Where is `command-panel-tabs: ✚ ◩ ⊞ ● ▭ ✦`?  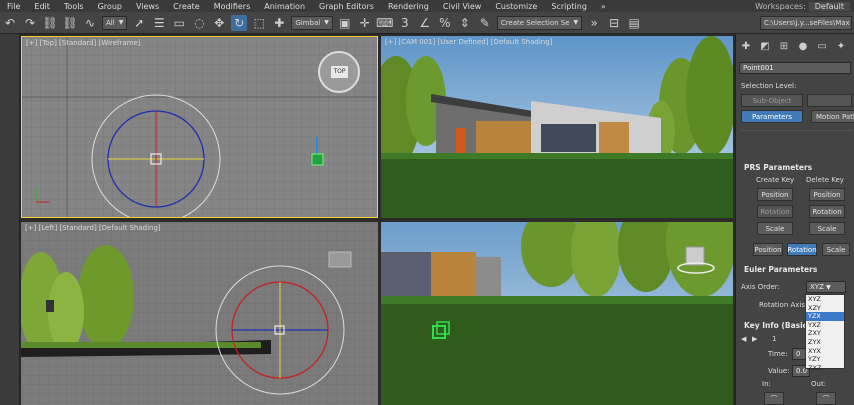
command-panel-tabs: ✚ ◩ ⊞ ● ▭ ✦ is located at coordinates (795, 46).